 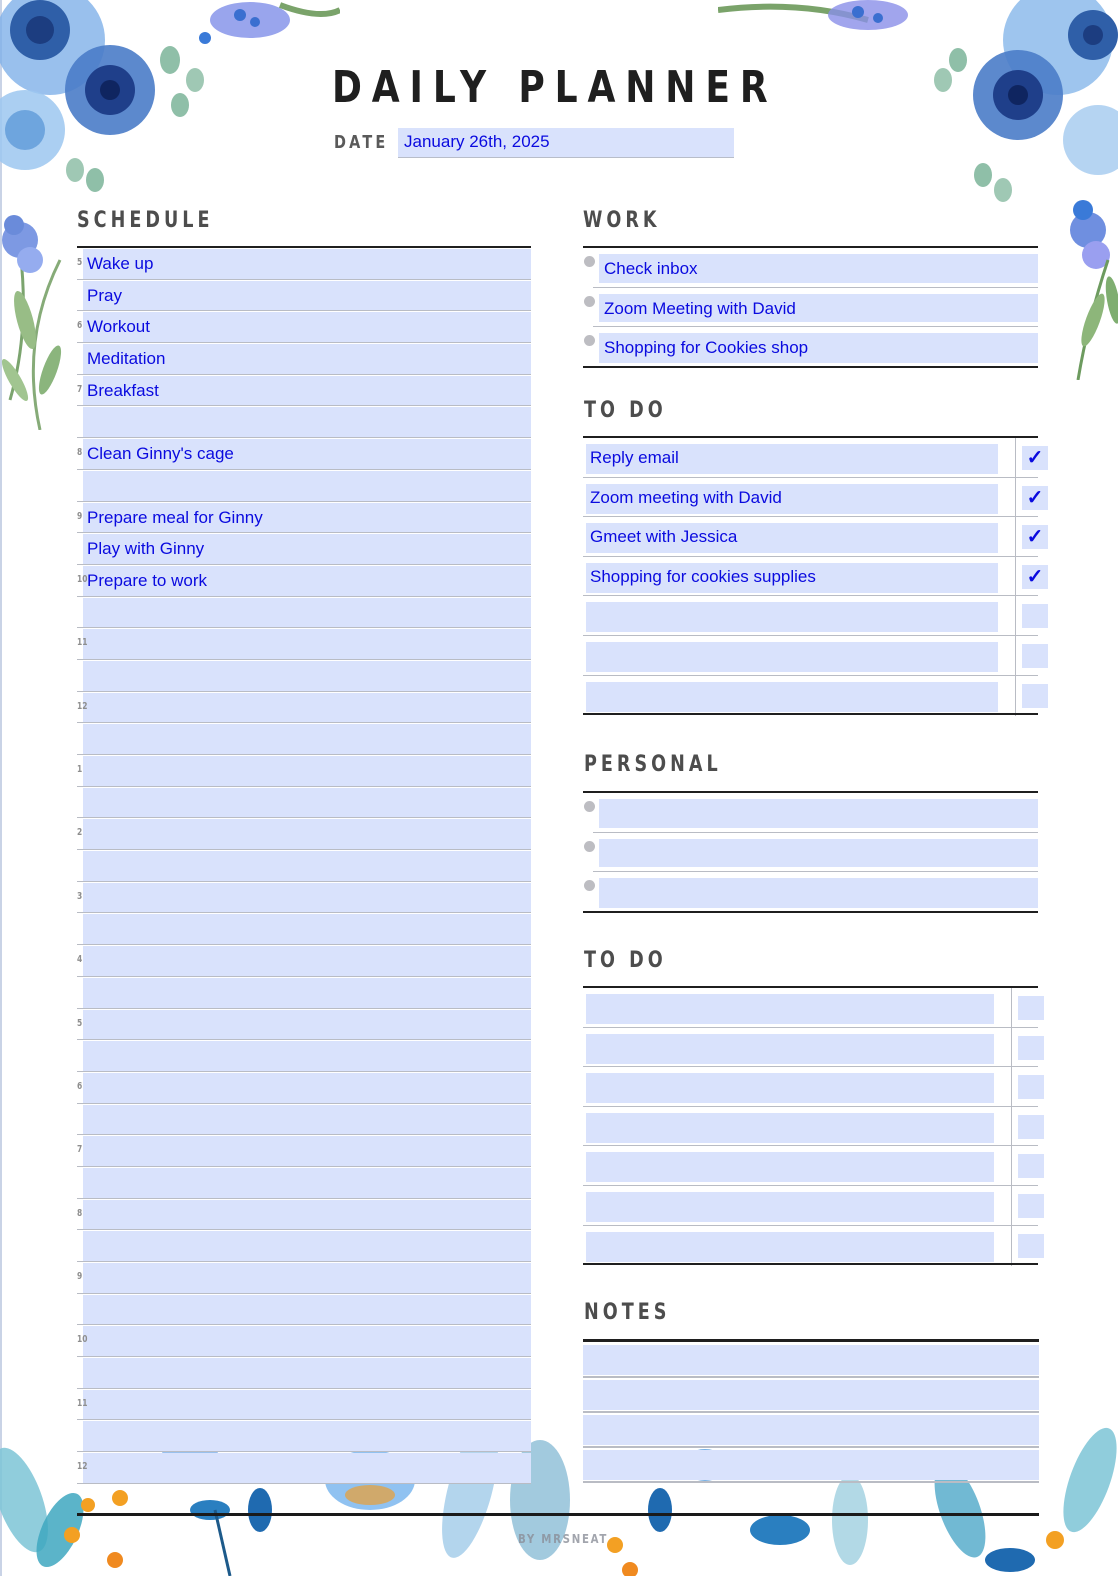 I want to click on todo1-row: Reply email ✓, so click(x=815, y=458).